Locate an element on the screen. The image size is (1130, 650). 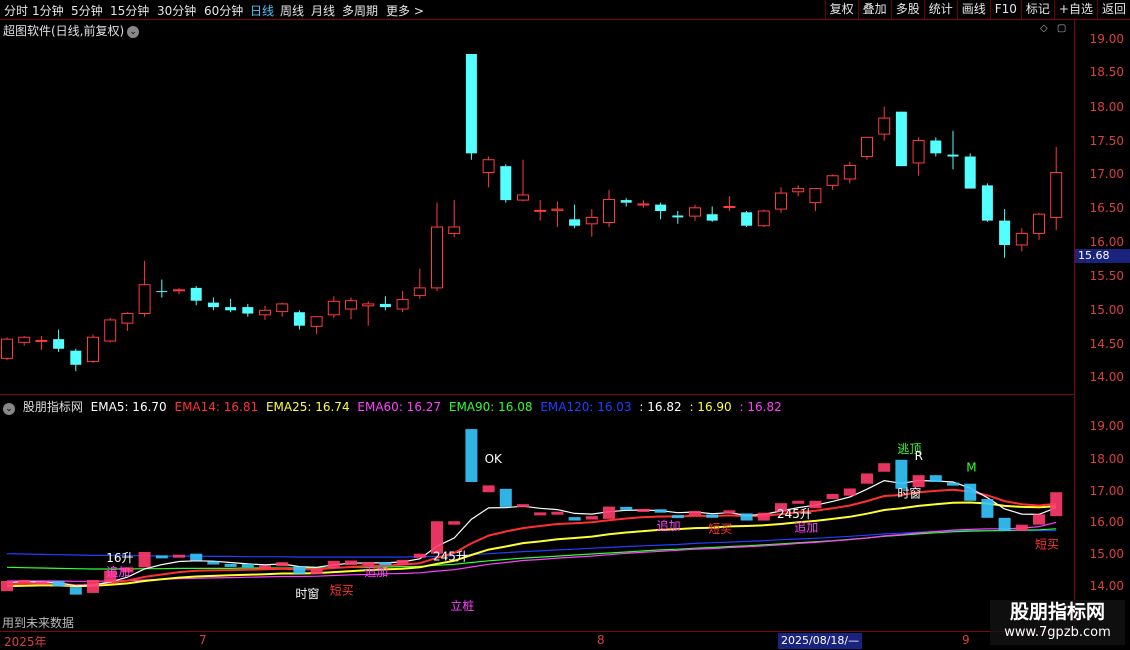
main-price-tick: 17.50 is located at coordinates (1106, 141).